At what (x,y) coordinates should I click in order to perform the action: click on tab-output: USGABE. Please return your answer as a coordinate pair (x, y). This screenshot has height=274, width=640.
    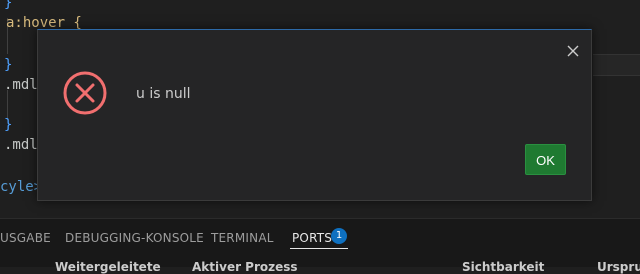
    Looking at the image, I should click on (25, 238).